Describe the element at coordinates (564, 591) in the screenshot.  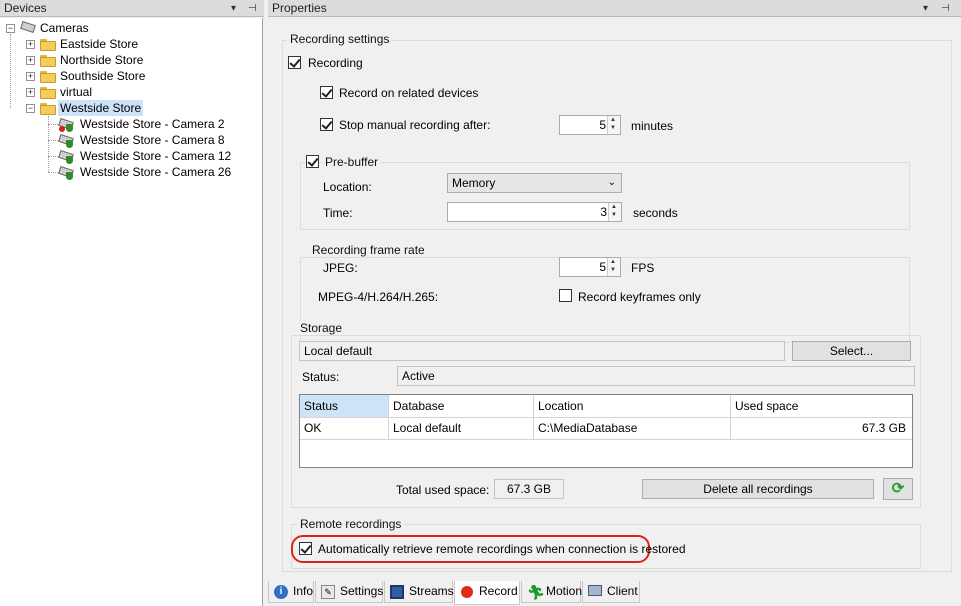
I see `tab-motion-label: Motion` at that location.